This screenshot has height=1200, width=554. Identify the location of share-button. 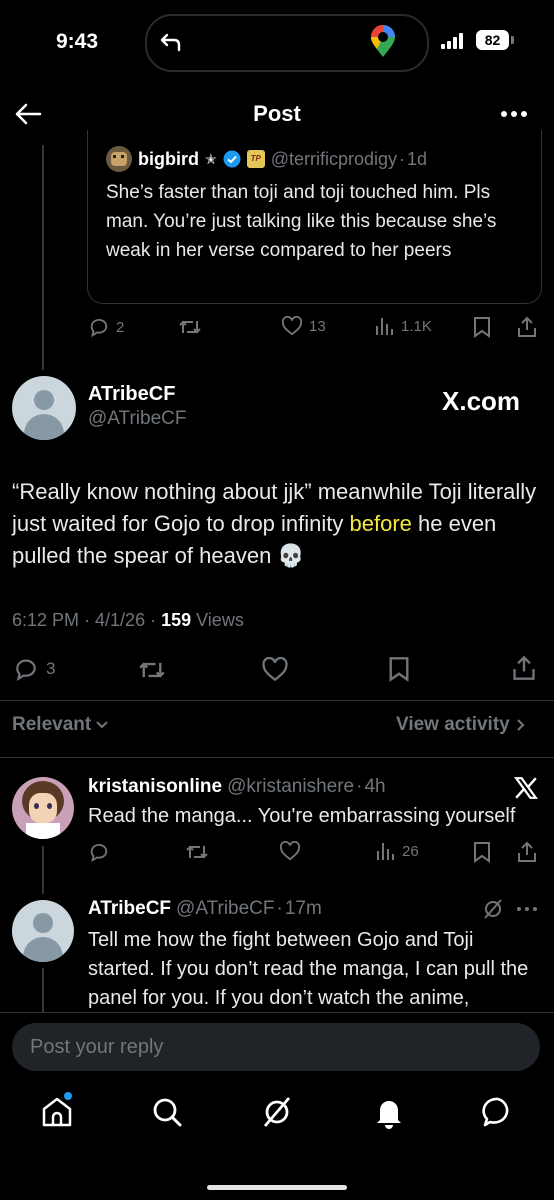
(527, 327).